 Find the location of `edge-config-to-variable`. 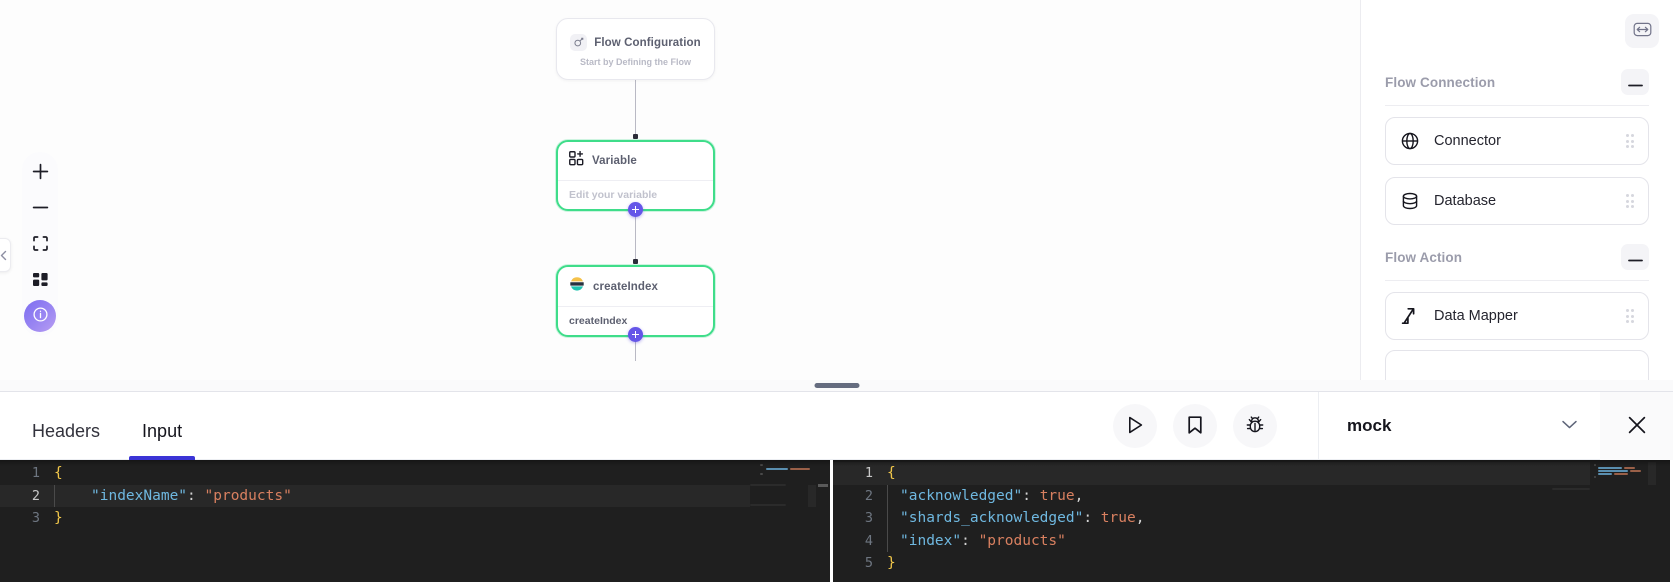

edge-config-to-variable is located at coordinates (635, 107).